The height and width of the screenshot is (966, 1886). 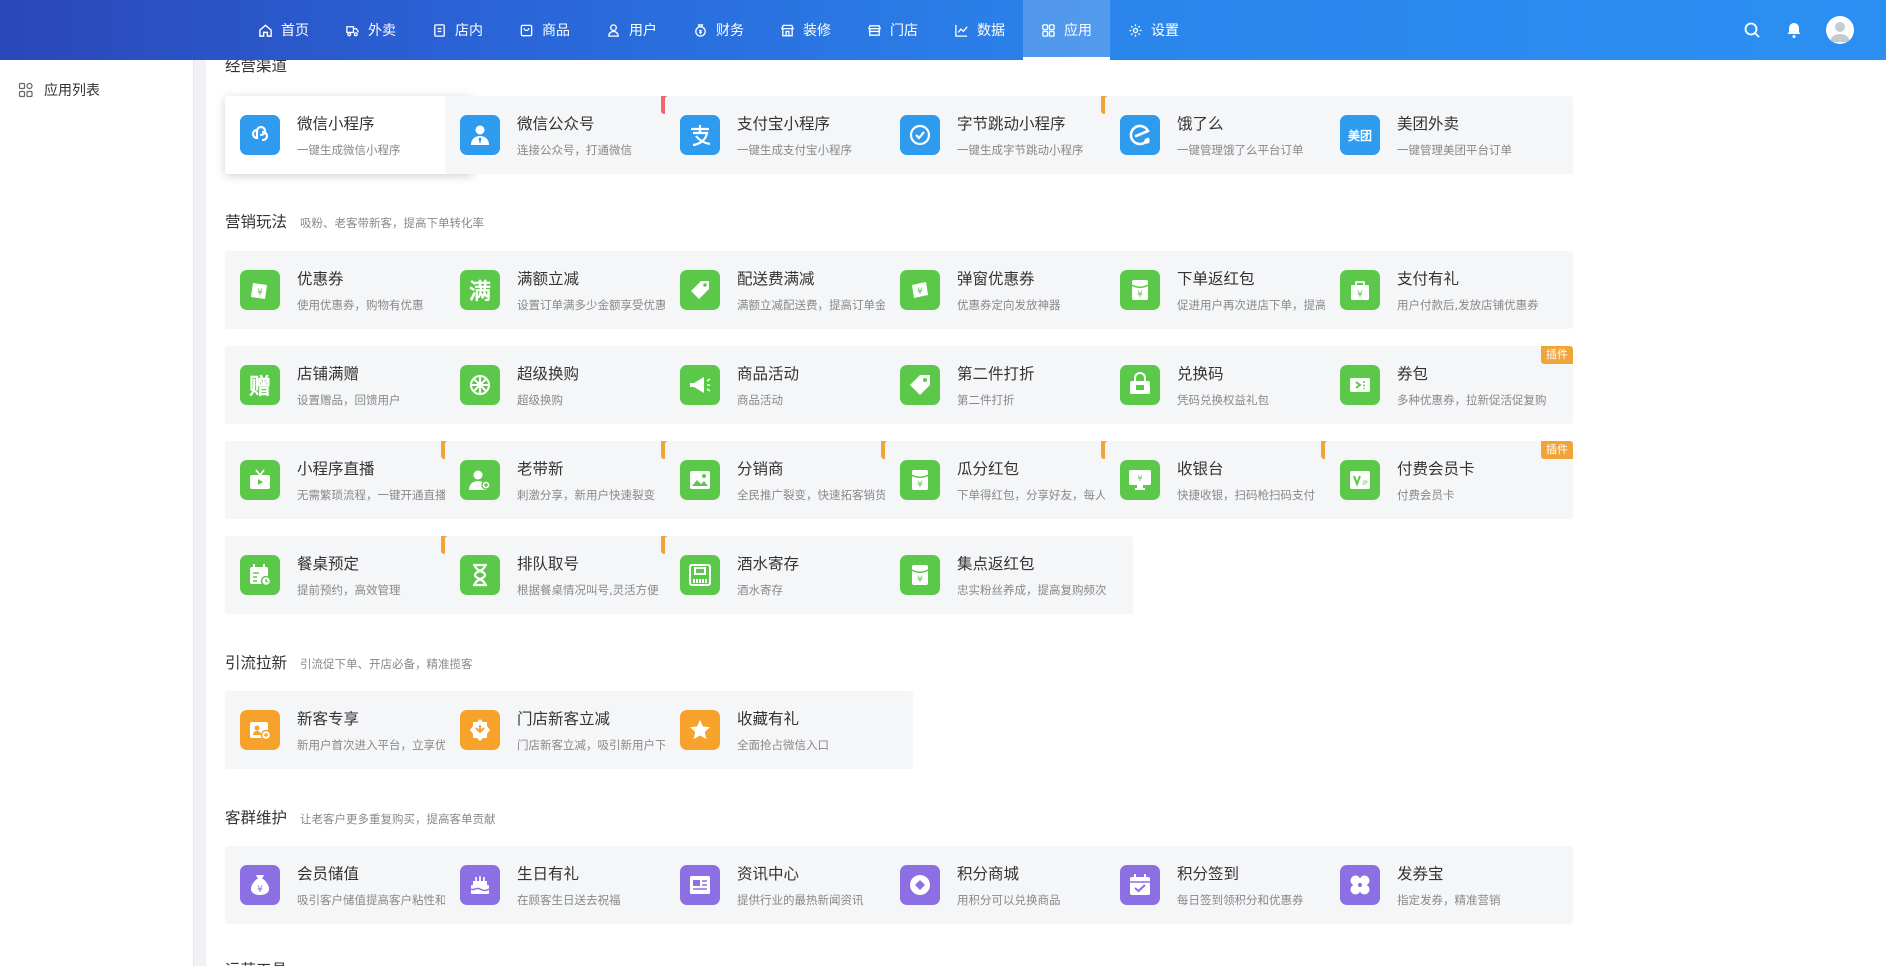 What do you see at coordinates (1140, 885) in the screenshot?
I see `calendar-check-icon` at bounding box center [1140, 885].